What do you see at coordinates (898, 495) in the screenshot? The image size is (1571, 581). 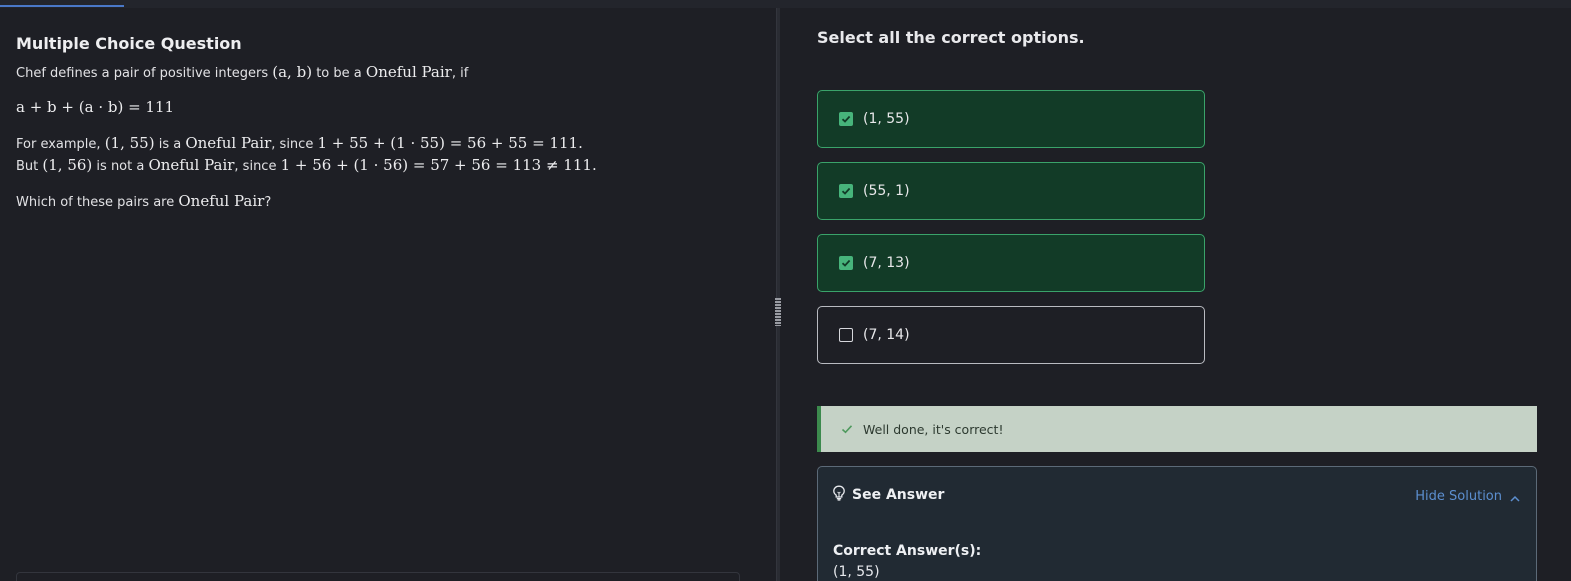 I see `see-answer-label: See Answer` at bounding box center [898, 495].